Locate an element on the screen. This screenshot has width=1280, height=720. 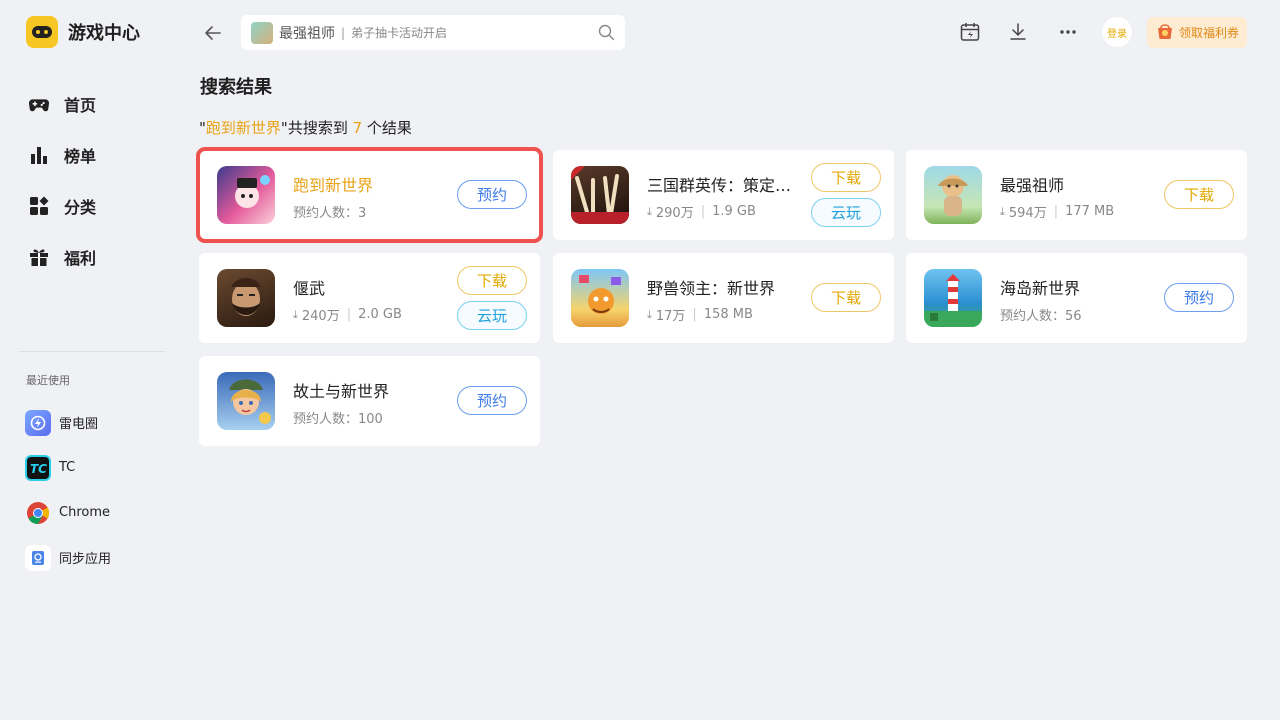
tc-icon: TC is located at coordinates (38, 467).